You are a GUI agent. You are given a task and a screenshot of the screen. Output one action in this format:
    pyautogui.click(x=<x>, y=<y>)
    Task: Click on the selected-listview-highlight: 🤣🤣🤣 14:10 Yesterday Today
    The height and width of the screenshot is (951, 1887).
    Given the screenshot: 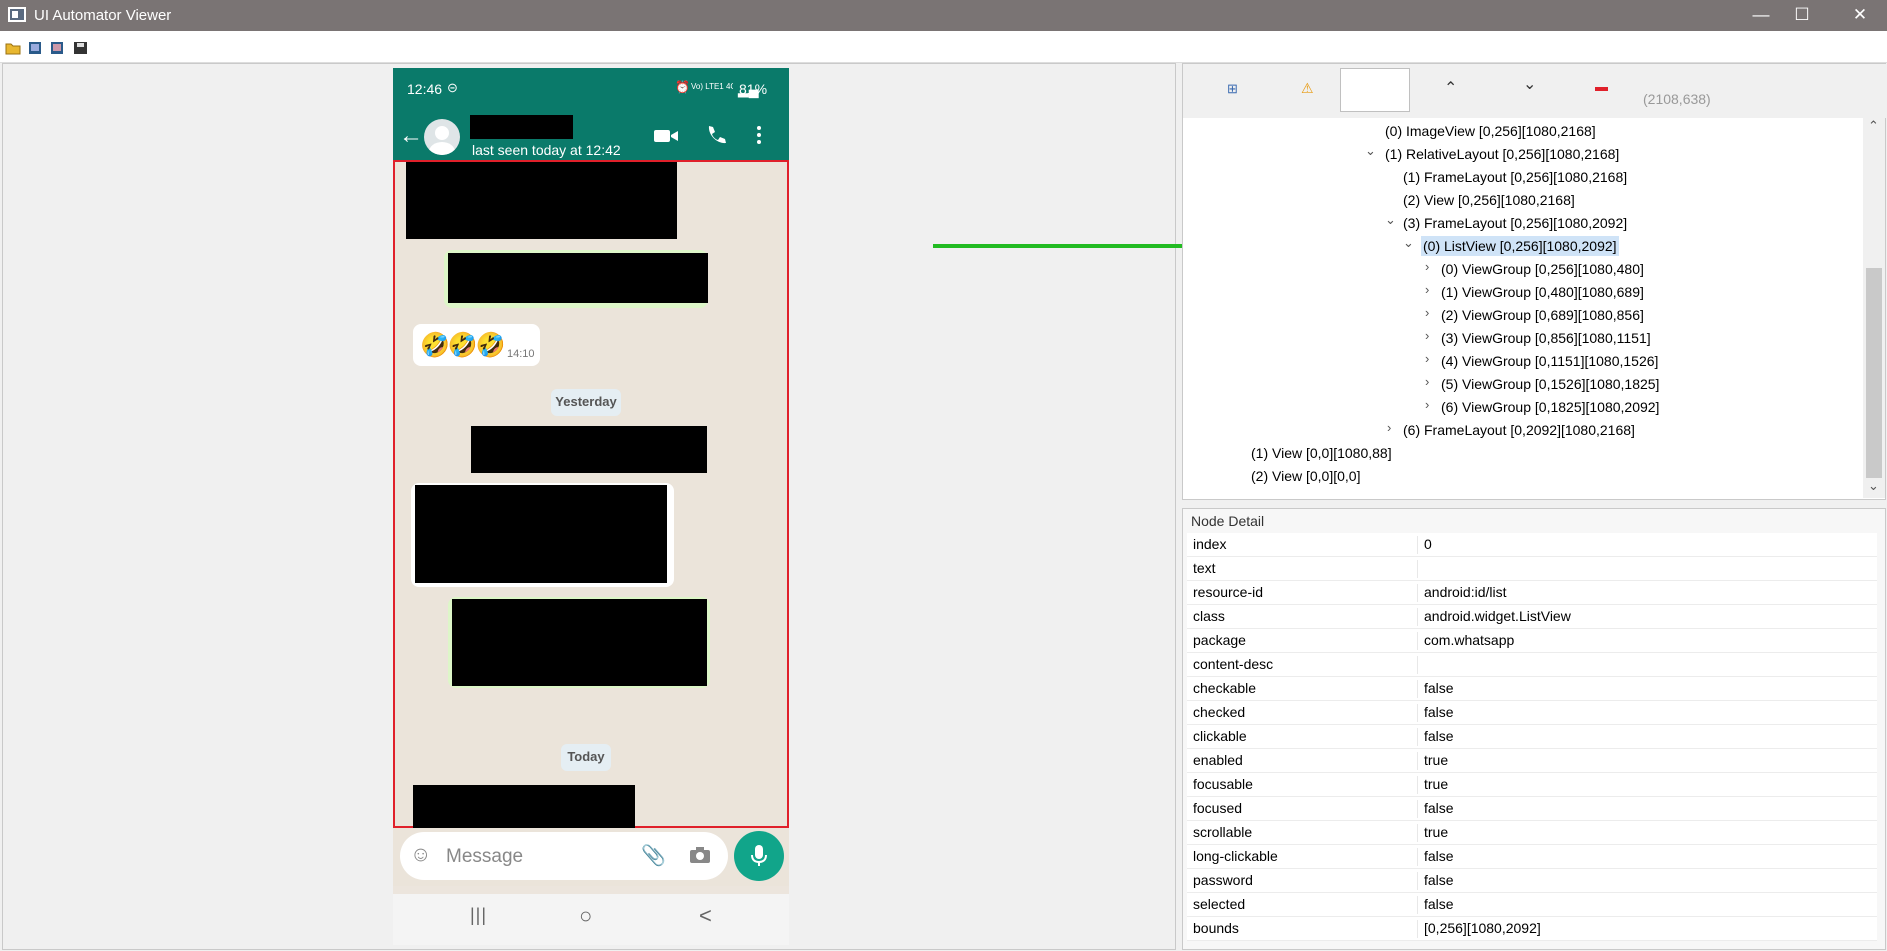 What is the action you would take?
    pyautogui.click(x=591, y=494)
    